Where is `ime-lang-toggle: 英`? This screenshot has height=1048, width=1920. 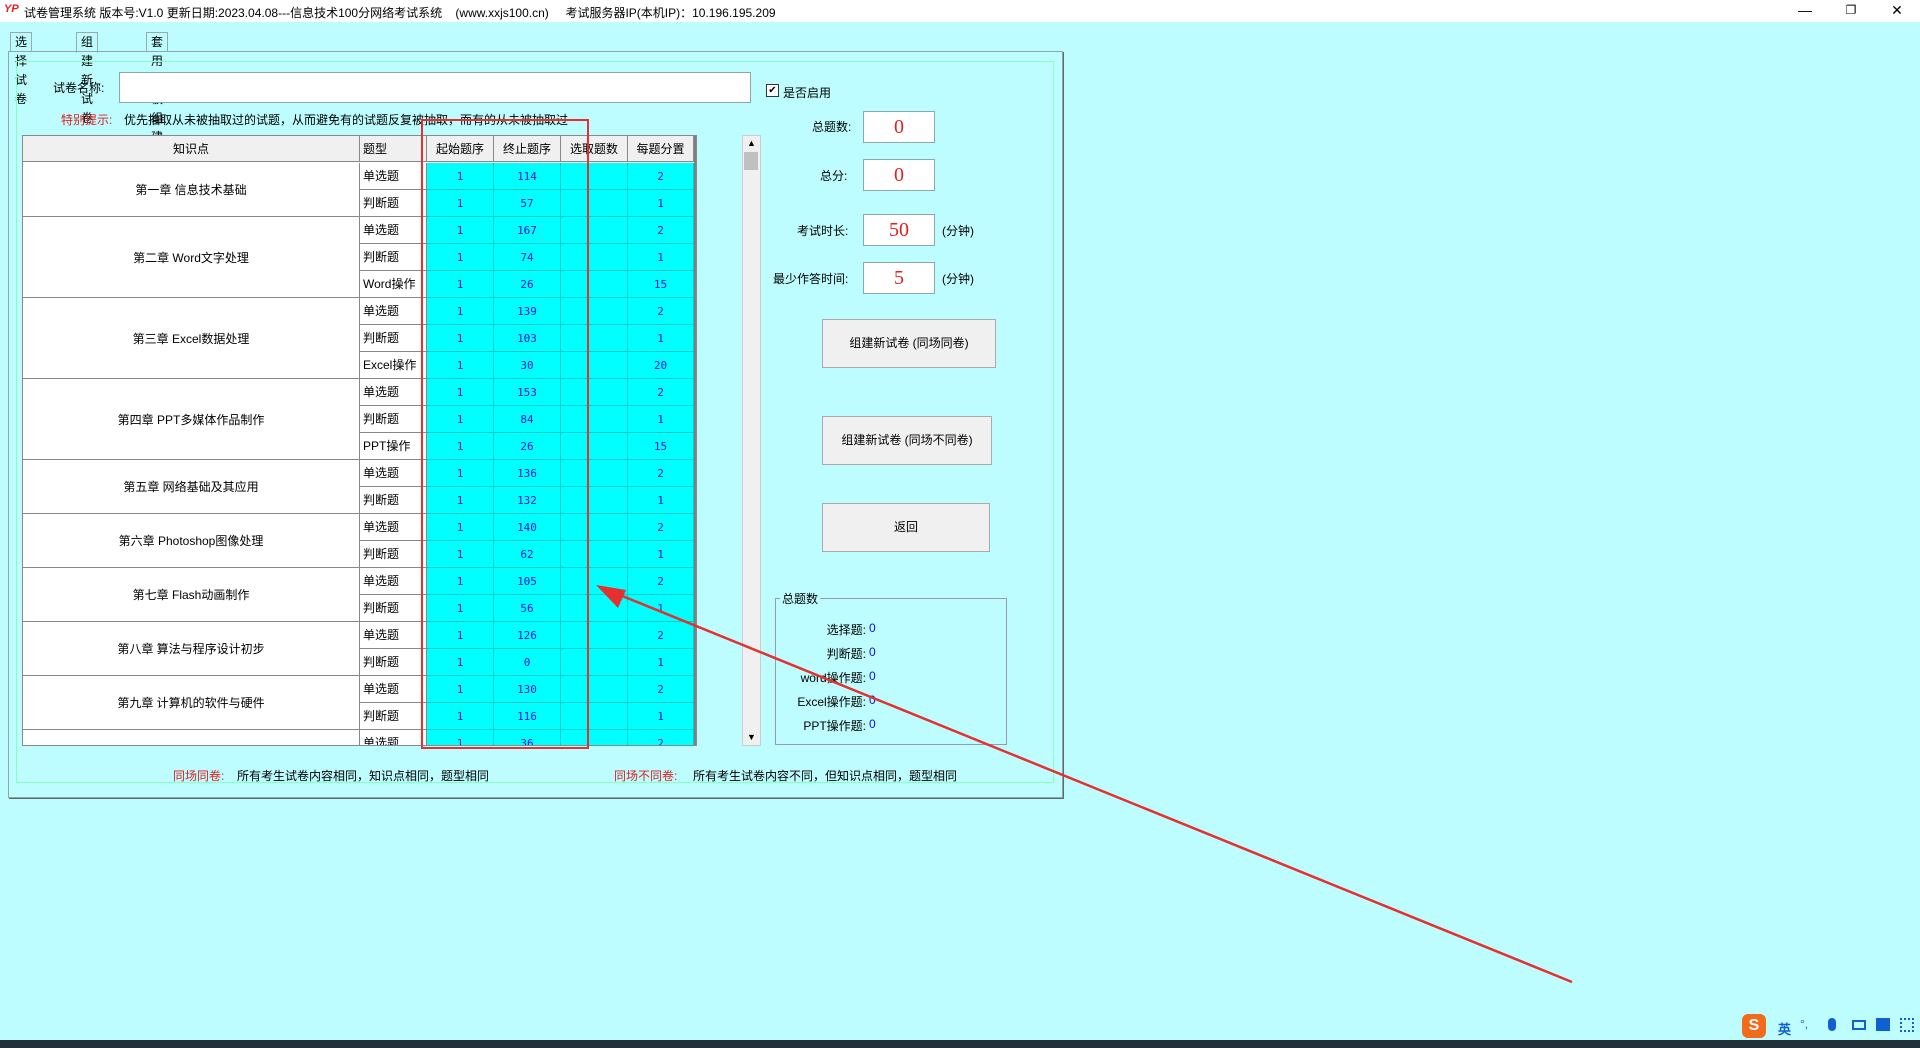 ime-lang-toggle: 英 is located at coordinates (1784, 1028).